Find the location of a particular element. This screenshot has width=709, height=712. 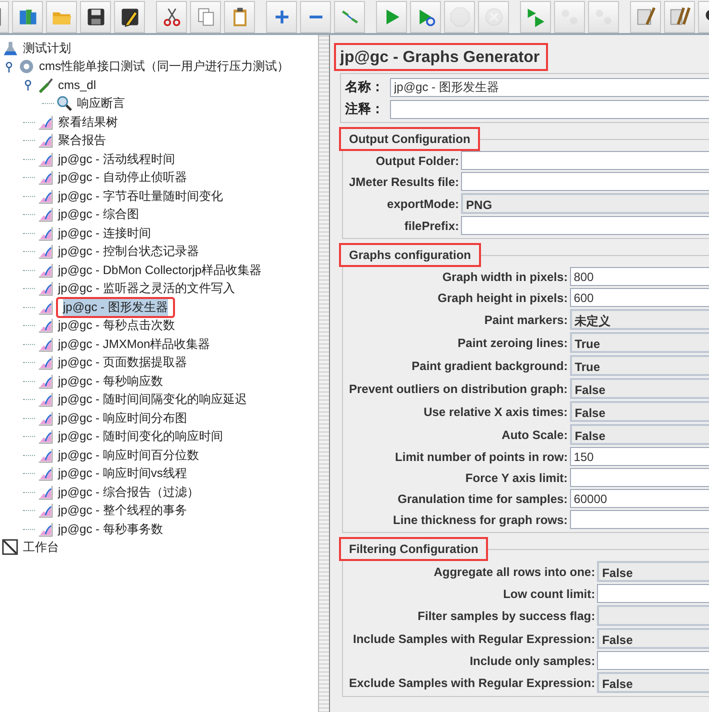

field-label: Include only samples: is located at coordinates (532, 661).